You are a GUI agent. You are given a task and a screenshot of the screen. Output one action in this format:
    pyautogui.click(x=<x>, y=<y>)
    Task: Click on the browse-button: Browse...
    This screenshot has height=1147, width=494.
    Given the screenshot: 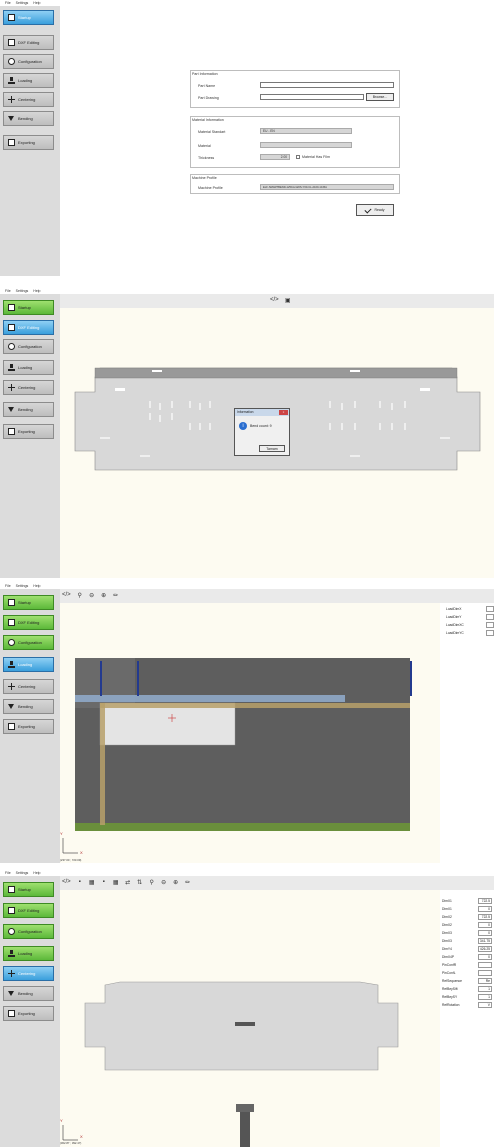 What is the action you would take?
    pyautogui.click(x=380, y=97)
    